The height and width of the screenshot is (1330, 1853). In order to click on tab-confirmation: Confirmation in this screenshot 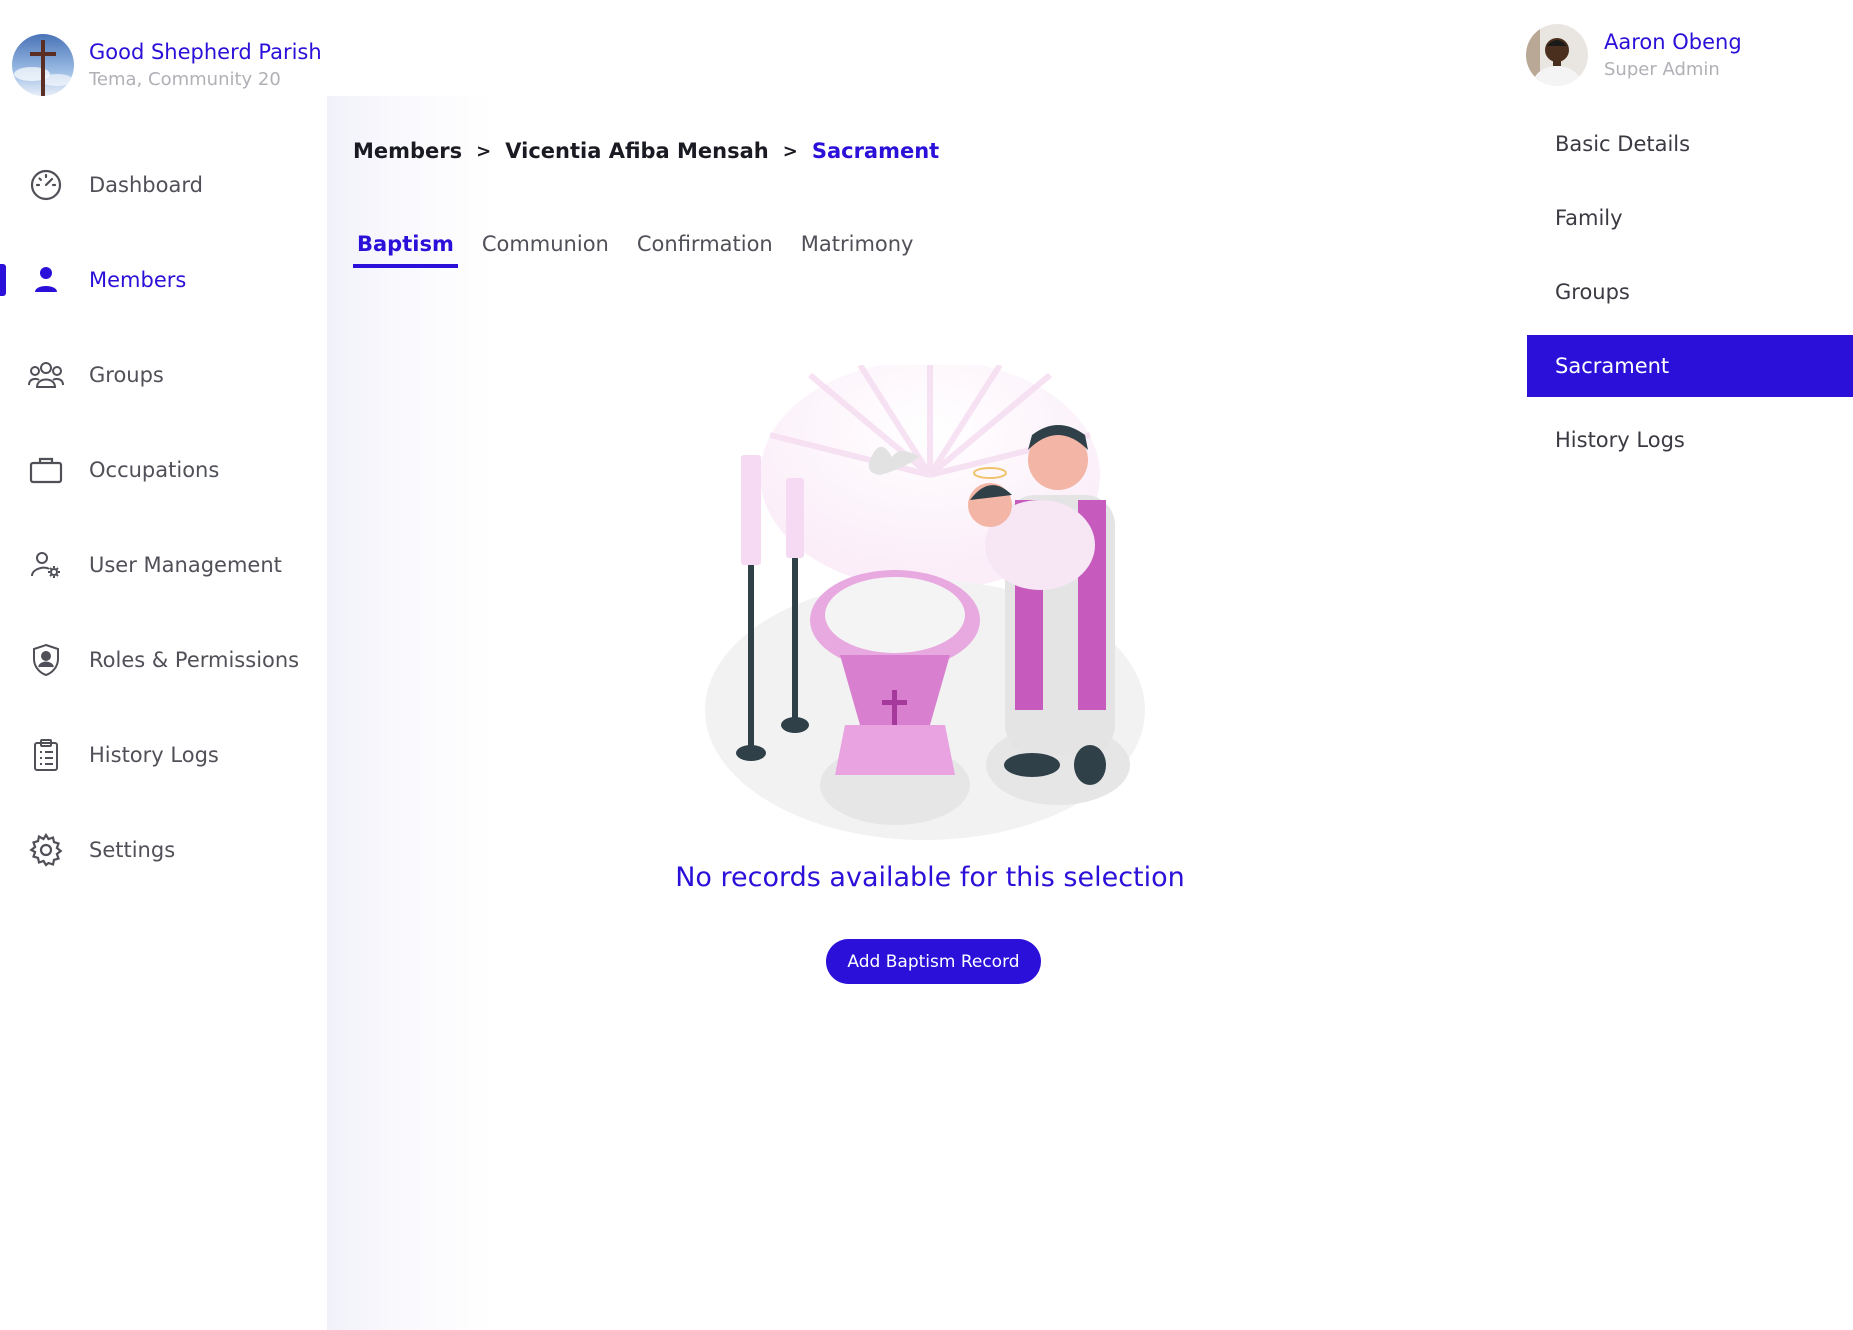, I will do `click(705, 248)`.